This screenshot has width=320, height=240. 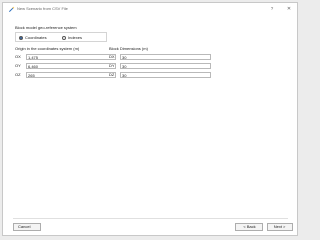 What do you see at coordinates (18, 74) in the screenshot?
I see `oz-label: OZ` at bounding box center [18, 74].